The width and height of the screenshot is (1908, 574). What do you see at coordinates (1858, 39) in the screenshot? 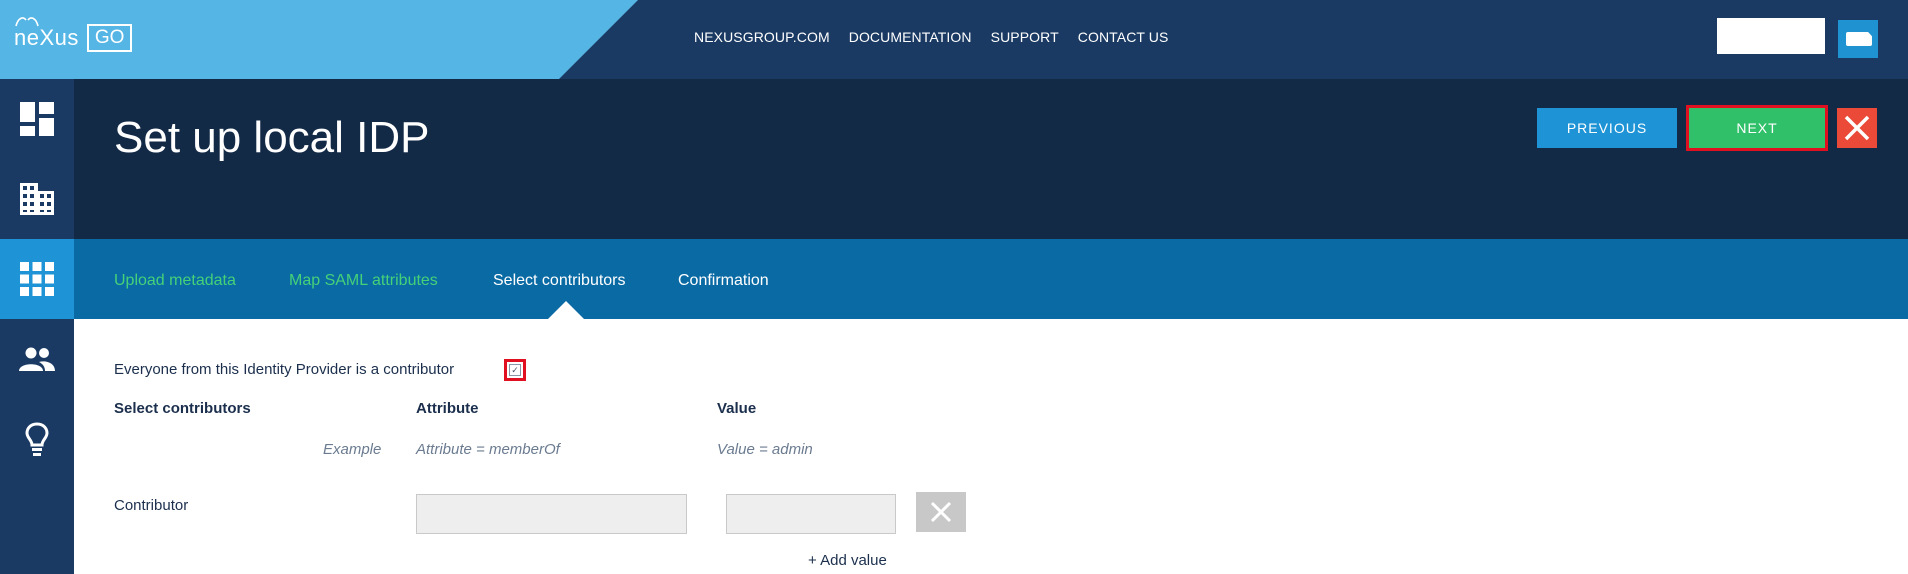
I see `user-menu-icon` at bounding box center [1858, 39].